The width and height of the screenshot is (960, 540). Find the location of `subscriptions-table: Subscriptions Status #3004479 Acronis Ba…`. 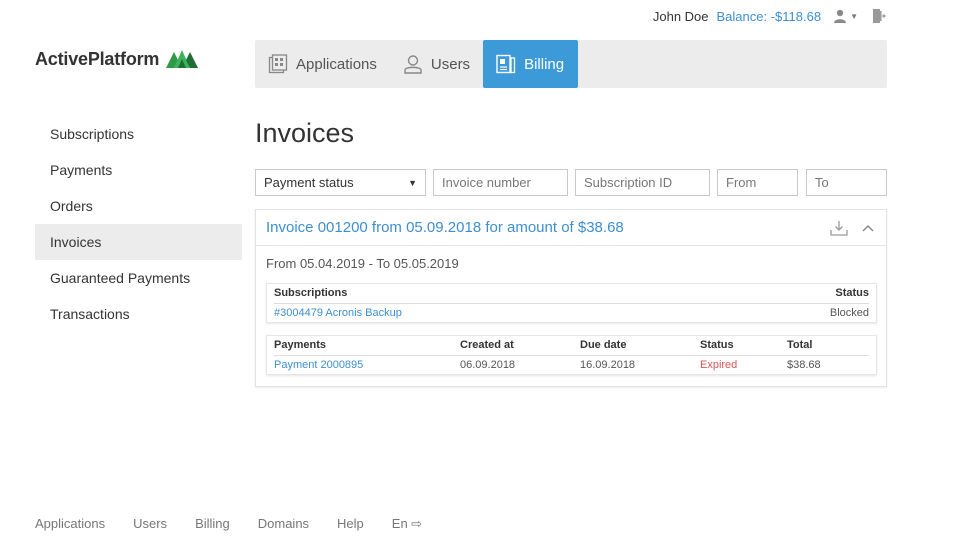

subscriptions-table: Subscriptions Status #3004479 Acronis Ba… is located at coordinates (571, 303).